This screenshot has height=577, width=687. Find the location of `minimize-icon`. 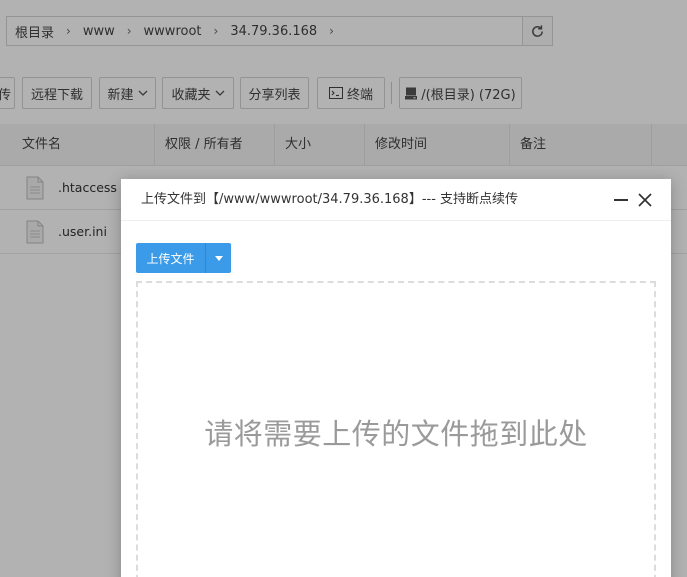

minimize-icon is located at coordinates (621, 200).